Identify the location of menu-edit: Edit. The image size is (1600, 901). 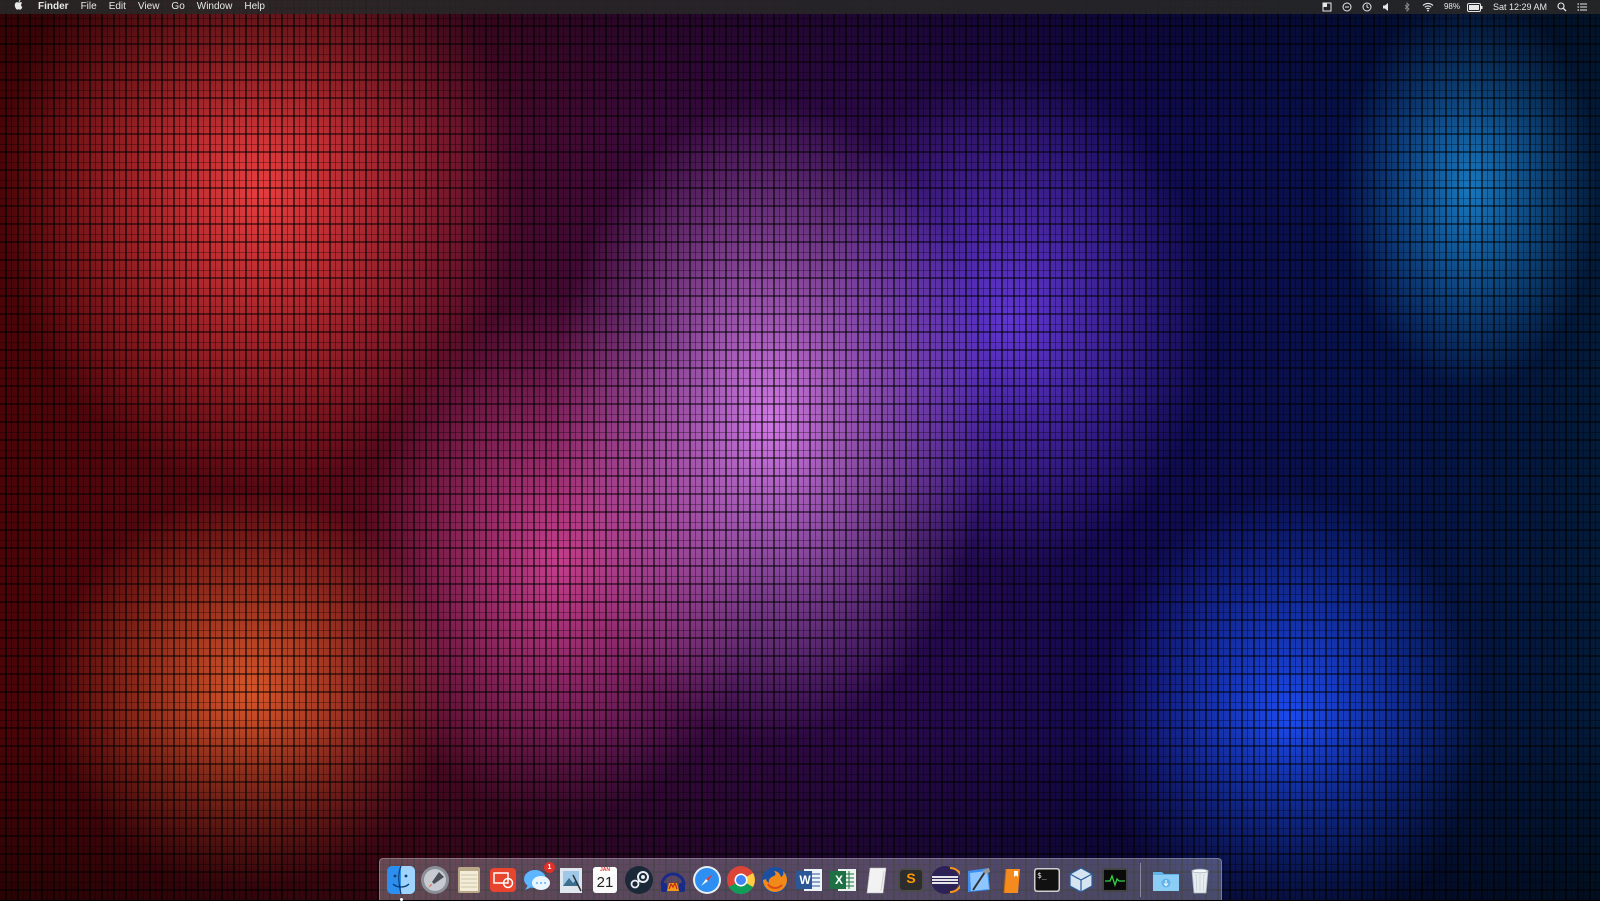
(117, 7).